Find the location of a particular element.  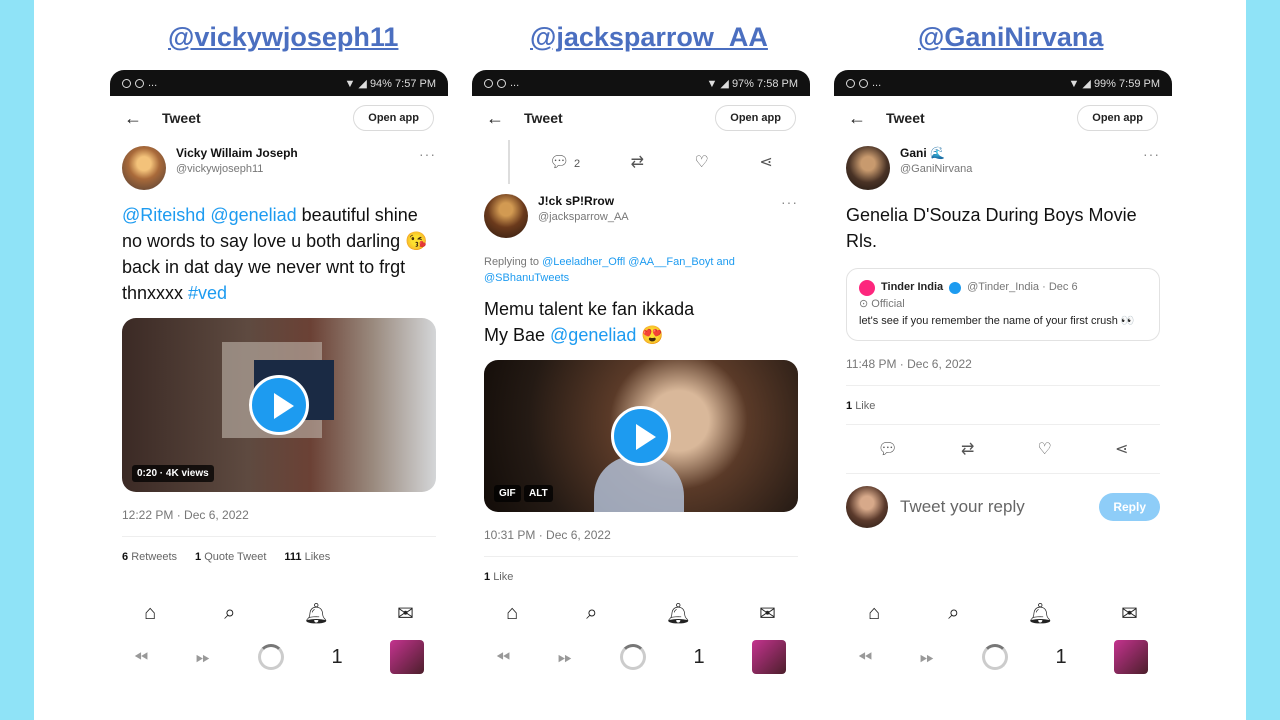

author-handle: @vickywjoseph11 is located at coordinates (297, 169).